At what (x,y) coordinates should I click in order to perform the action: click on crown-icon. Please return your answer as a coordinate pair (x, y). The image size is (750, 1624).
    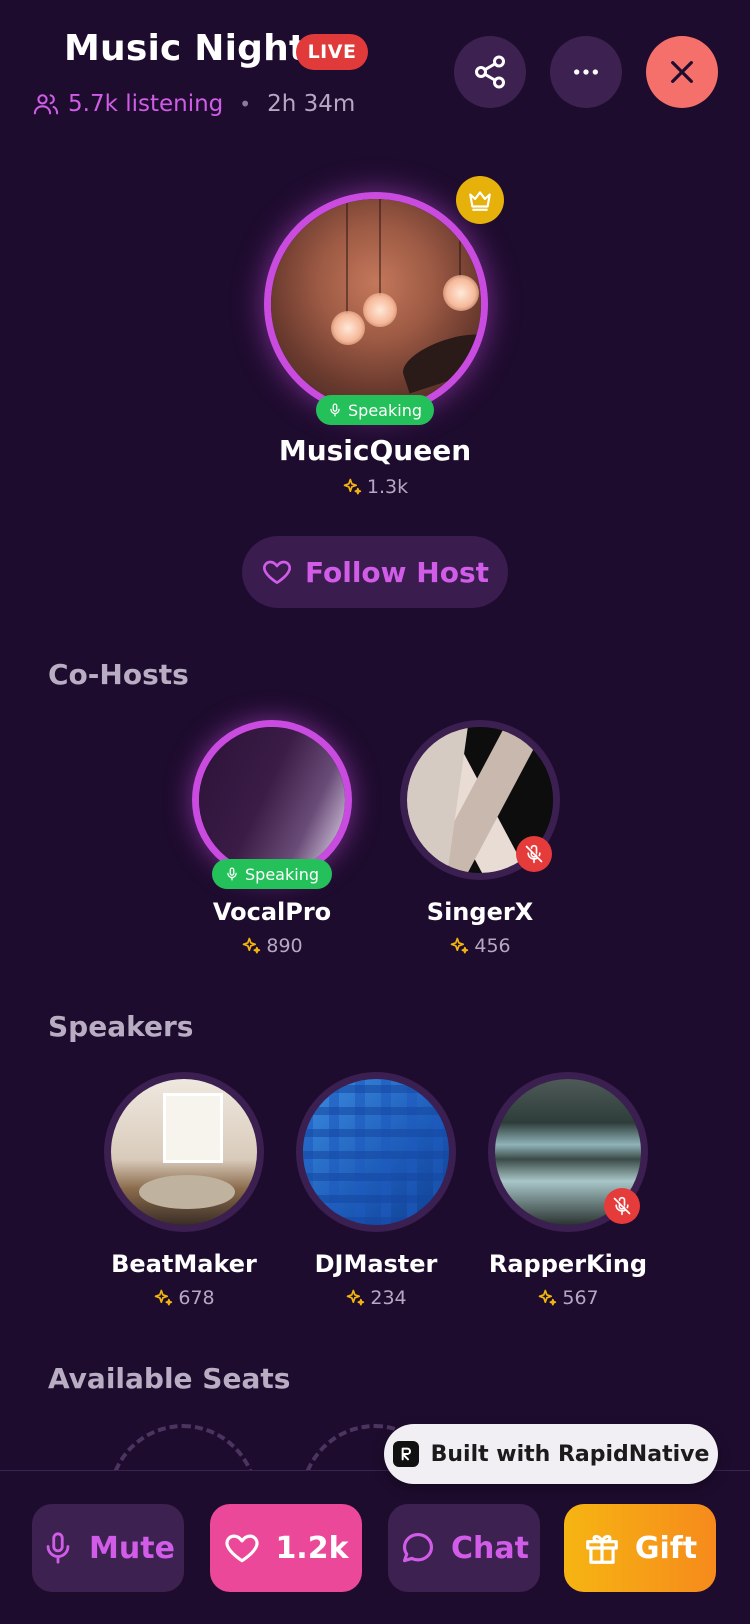
    Looking at the image, I should click on (480, 201).